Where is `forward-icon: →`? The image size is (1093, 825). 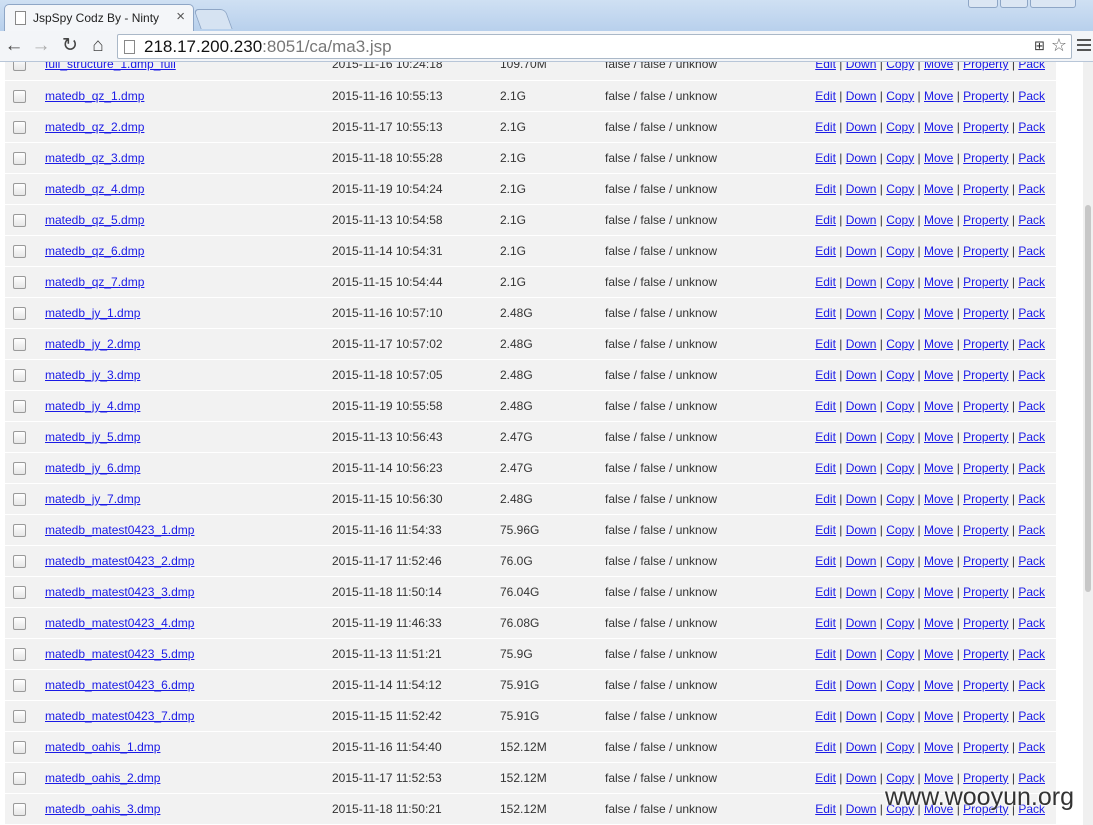
forward-icon: → is located at coordinates (41, 46).